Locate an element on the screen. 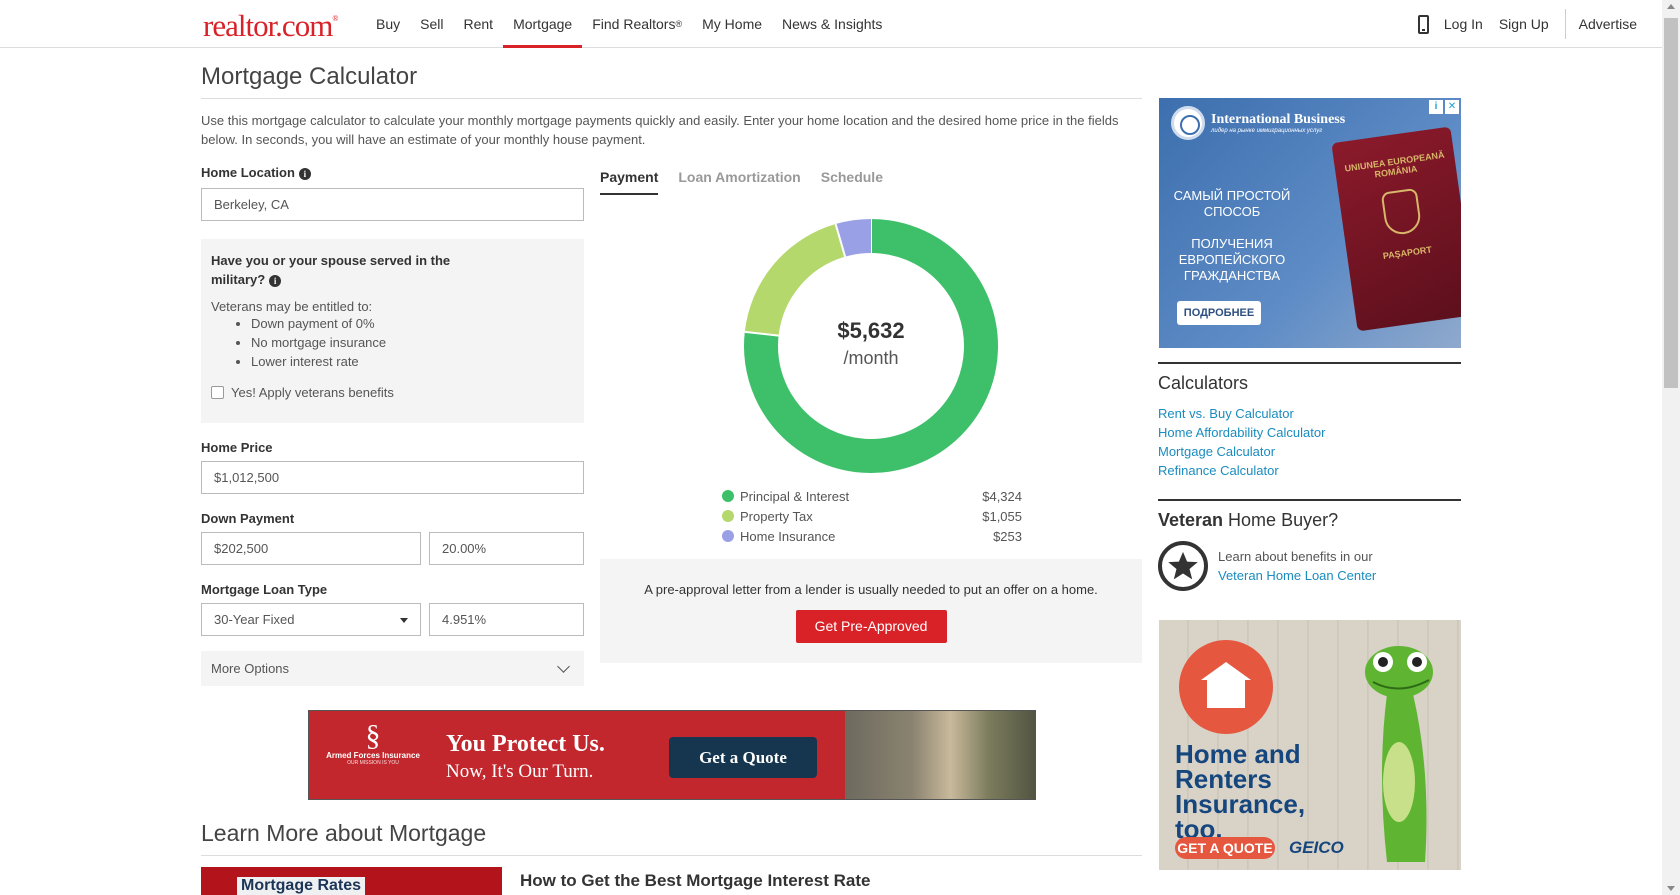  veterans-benefits-option: Yes! Apply veterans benefits is located at coordinates (392, 392).